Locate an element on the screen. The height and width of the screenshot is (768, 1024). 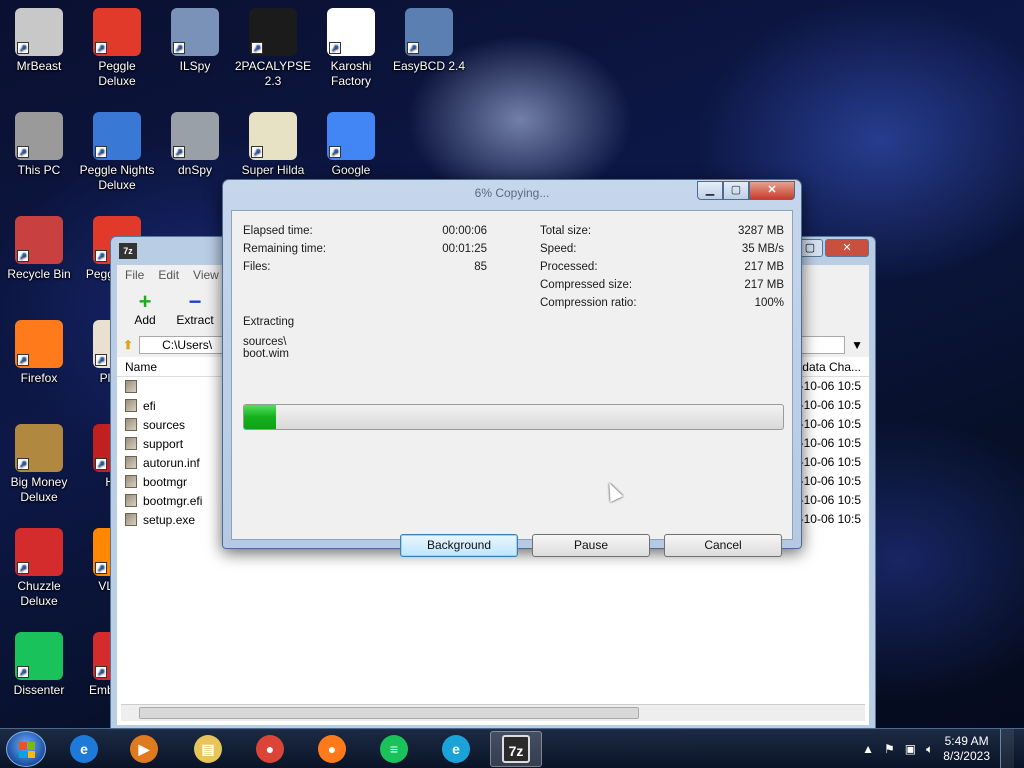
taskbar-app-button: ≡ is located at coordinates (394, 749).